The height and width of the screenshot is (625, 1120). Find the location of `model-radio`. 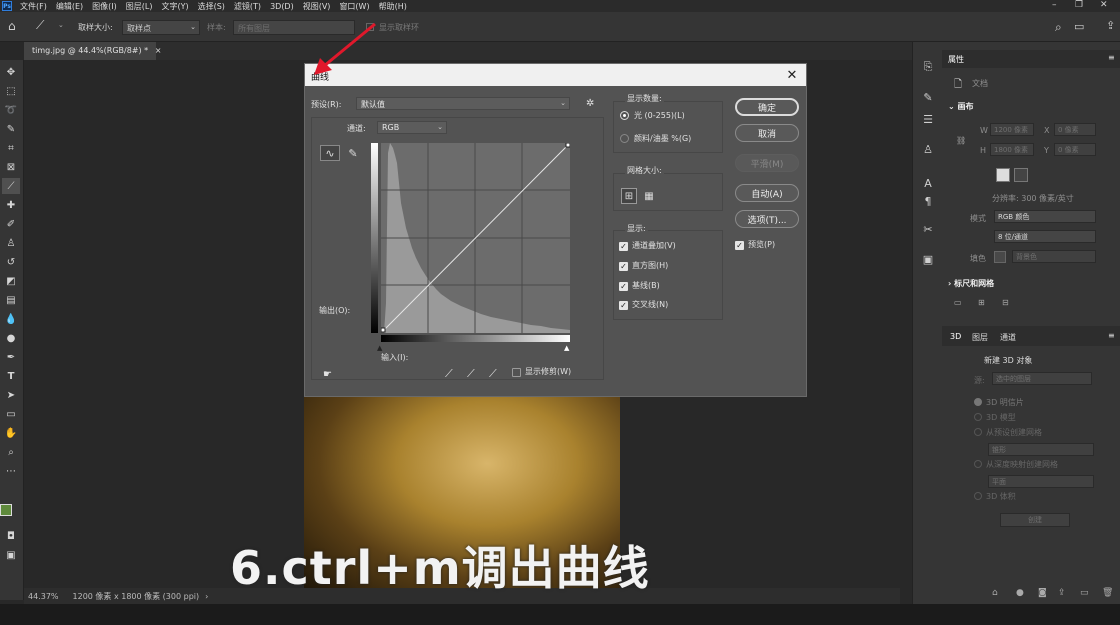

model-radio is located at coordinates (978, 417).